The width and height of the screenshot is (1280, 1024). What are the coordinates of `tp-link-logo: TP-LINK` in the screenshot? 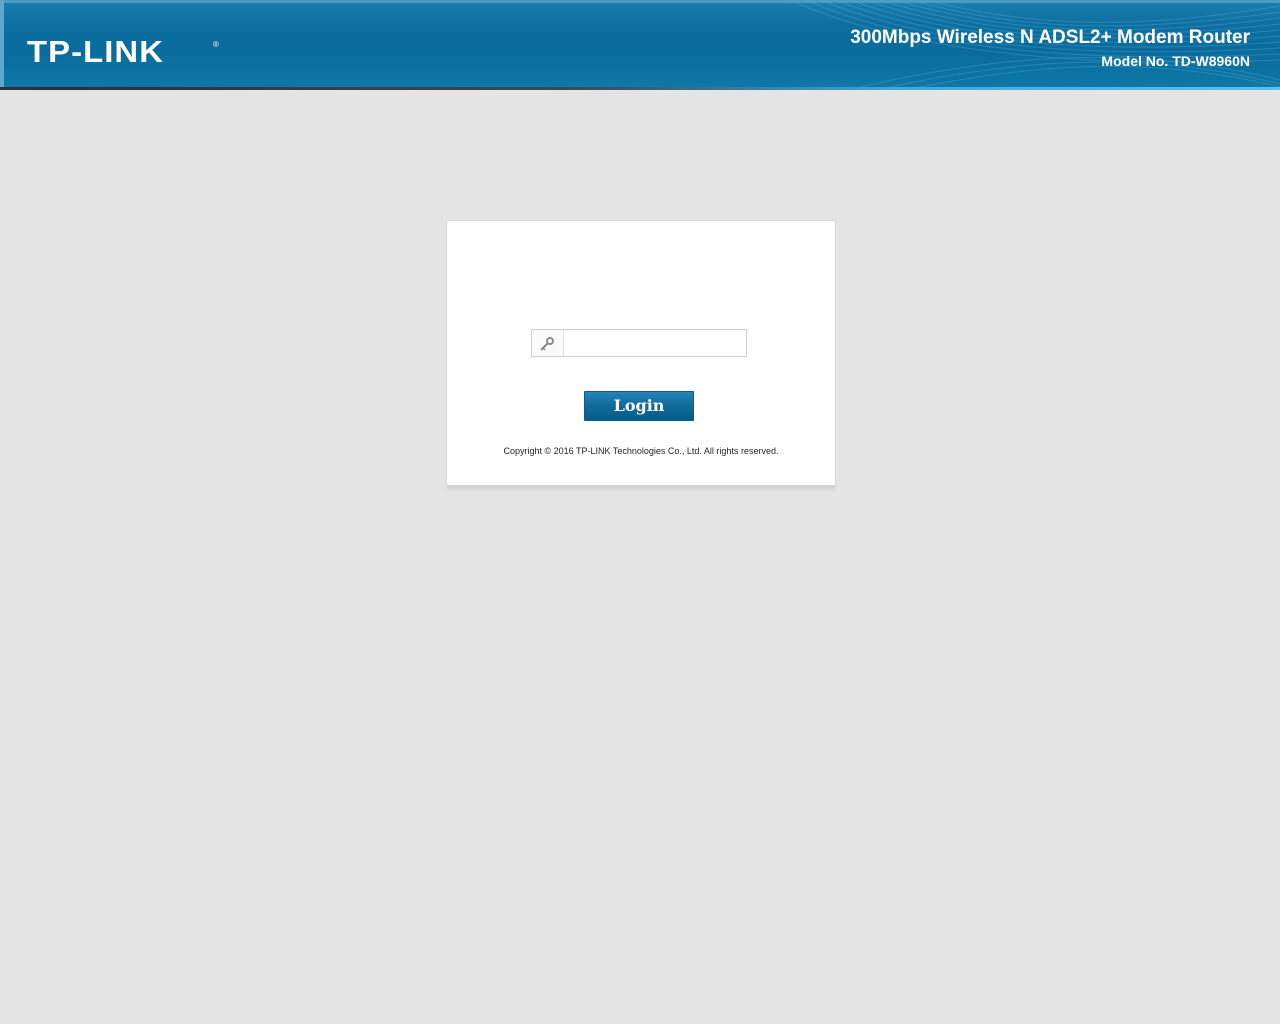 It's located at (96, 51).